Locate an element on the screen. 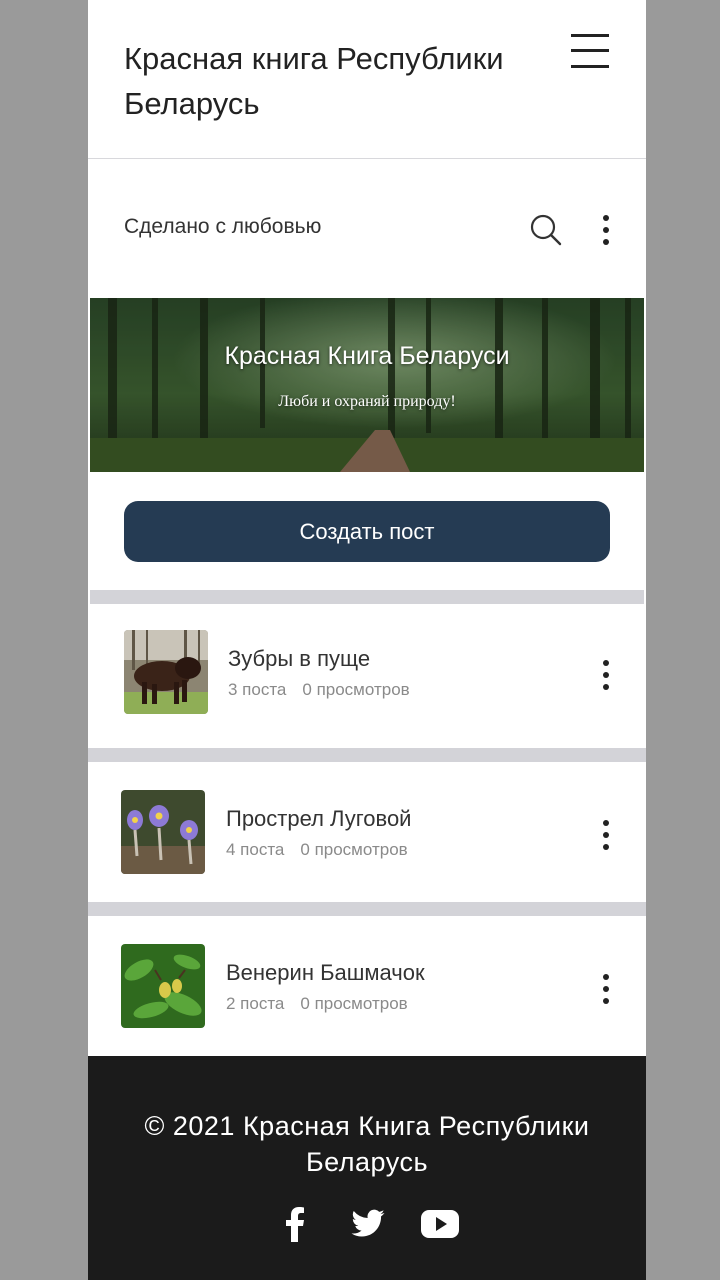 This screenshot has width=720, height=1280. post-count: 3 поста is located at coordinates (257, 689).